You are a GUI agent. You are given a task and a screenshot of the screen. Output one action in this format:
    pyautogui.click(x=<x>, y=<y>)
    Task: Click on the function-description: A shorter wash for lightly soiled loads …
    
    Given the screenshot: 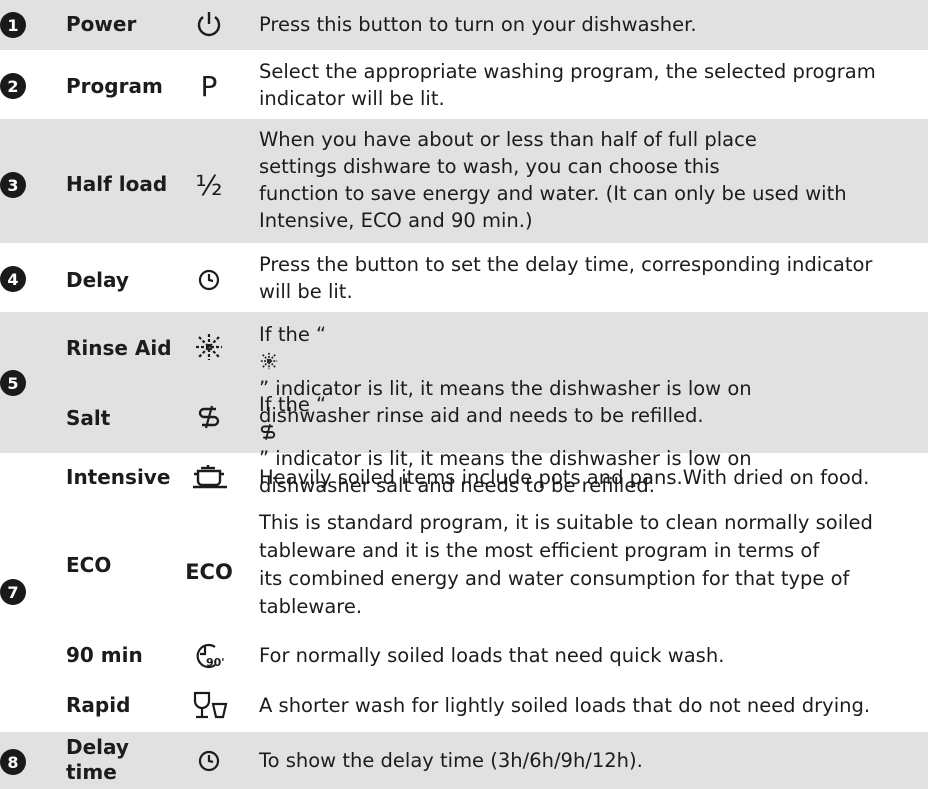 What is the action you would take?
    pyautogui.click(x=565, y=705)
    